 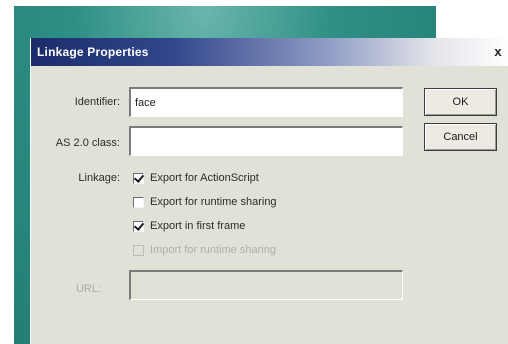 I want to click on identifier-label: Identifier:, so click(x=97, y=102).